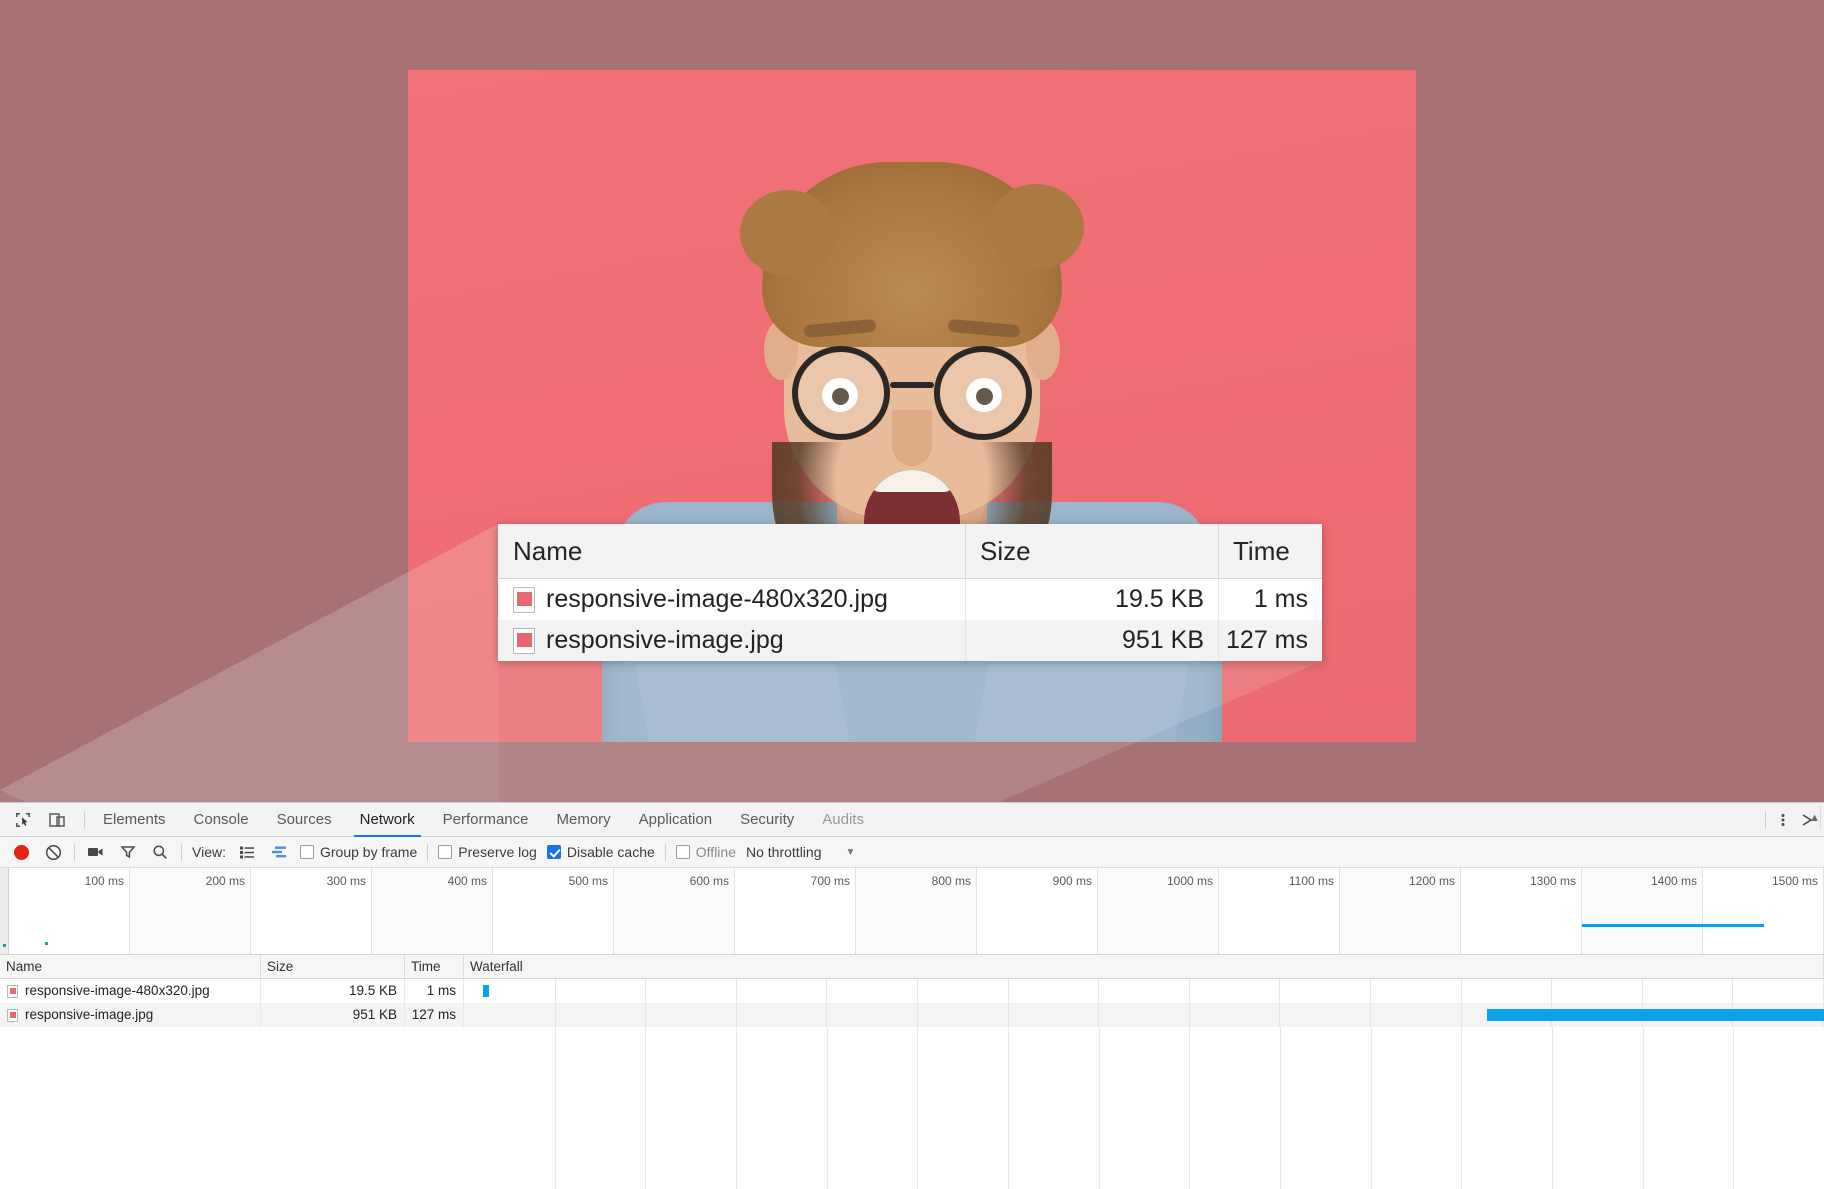  Describe the element at coordinates (279, 852) in the screenshot. I see `waterfall-view-icon` at that location.